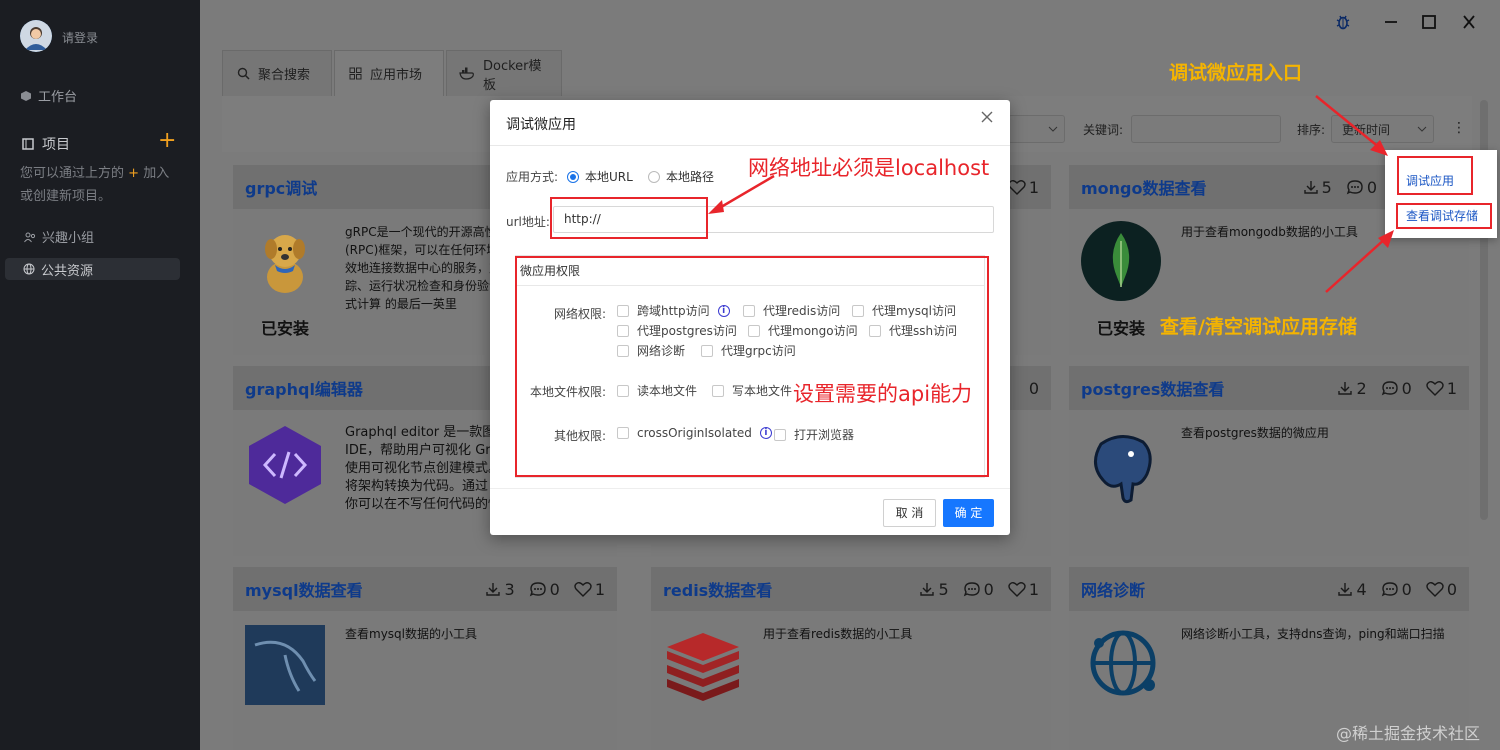 This screenshot has width=1500, height=750. What do you see at coordinates (541, 125) in the screenshot?
I see `dialog-title: 调试微应用` at bounding box center [541, 125].